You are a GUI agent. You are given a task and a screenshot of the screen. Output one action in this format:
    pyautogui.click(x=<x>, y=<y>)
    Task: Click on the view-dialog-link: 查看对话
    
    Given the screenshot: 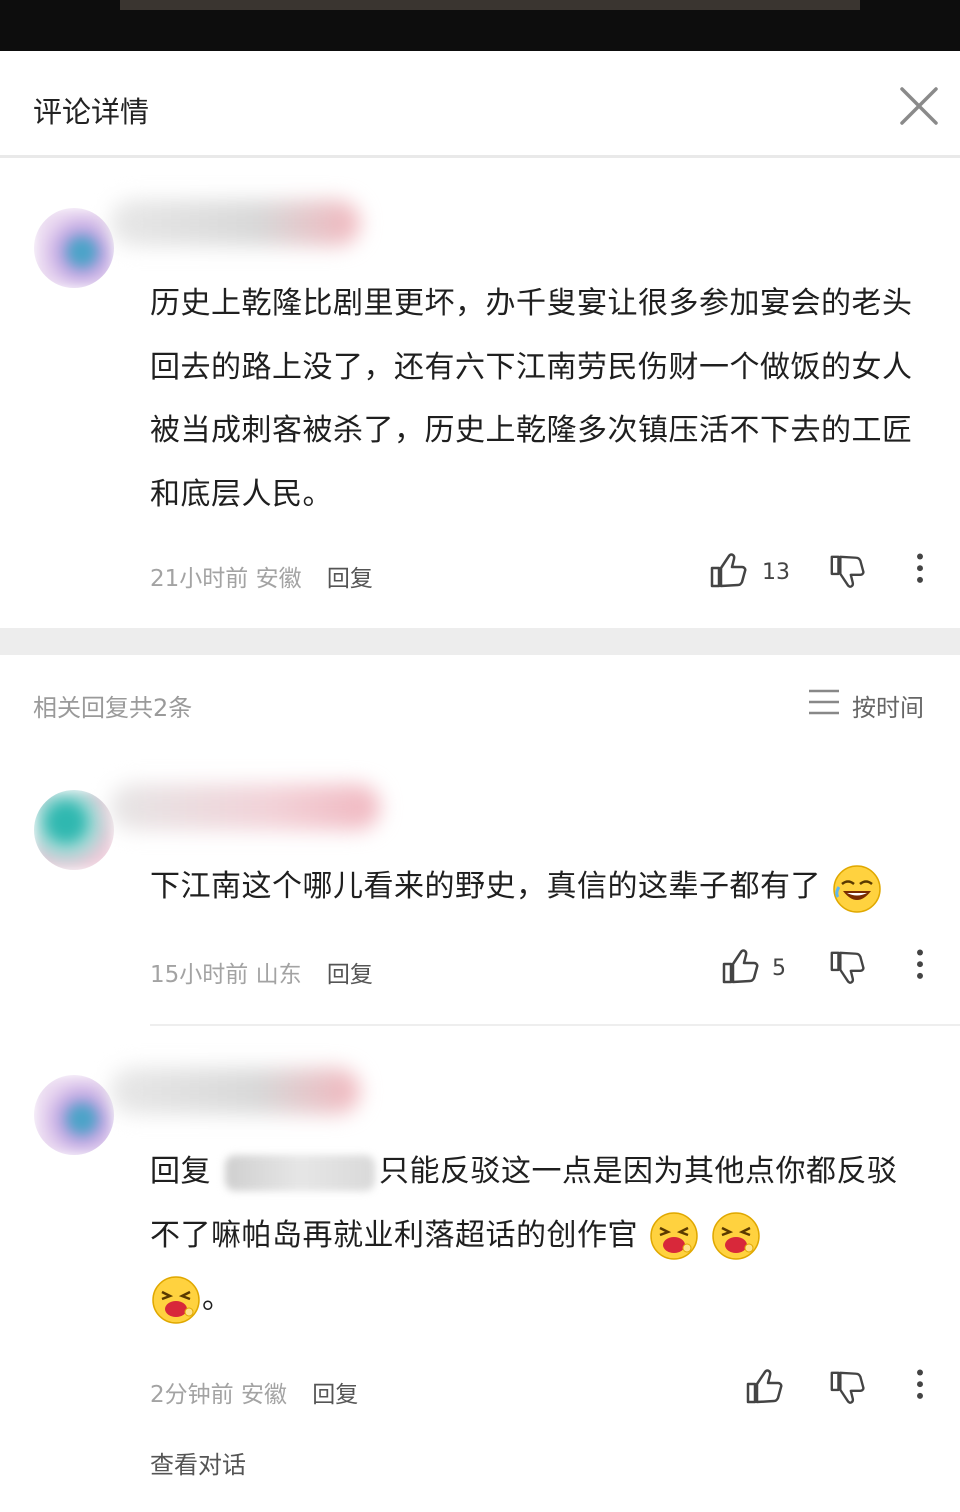 What is the action you would take?
    pyautogui.click(x=198, y=1462)
    